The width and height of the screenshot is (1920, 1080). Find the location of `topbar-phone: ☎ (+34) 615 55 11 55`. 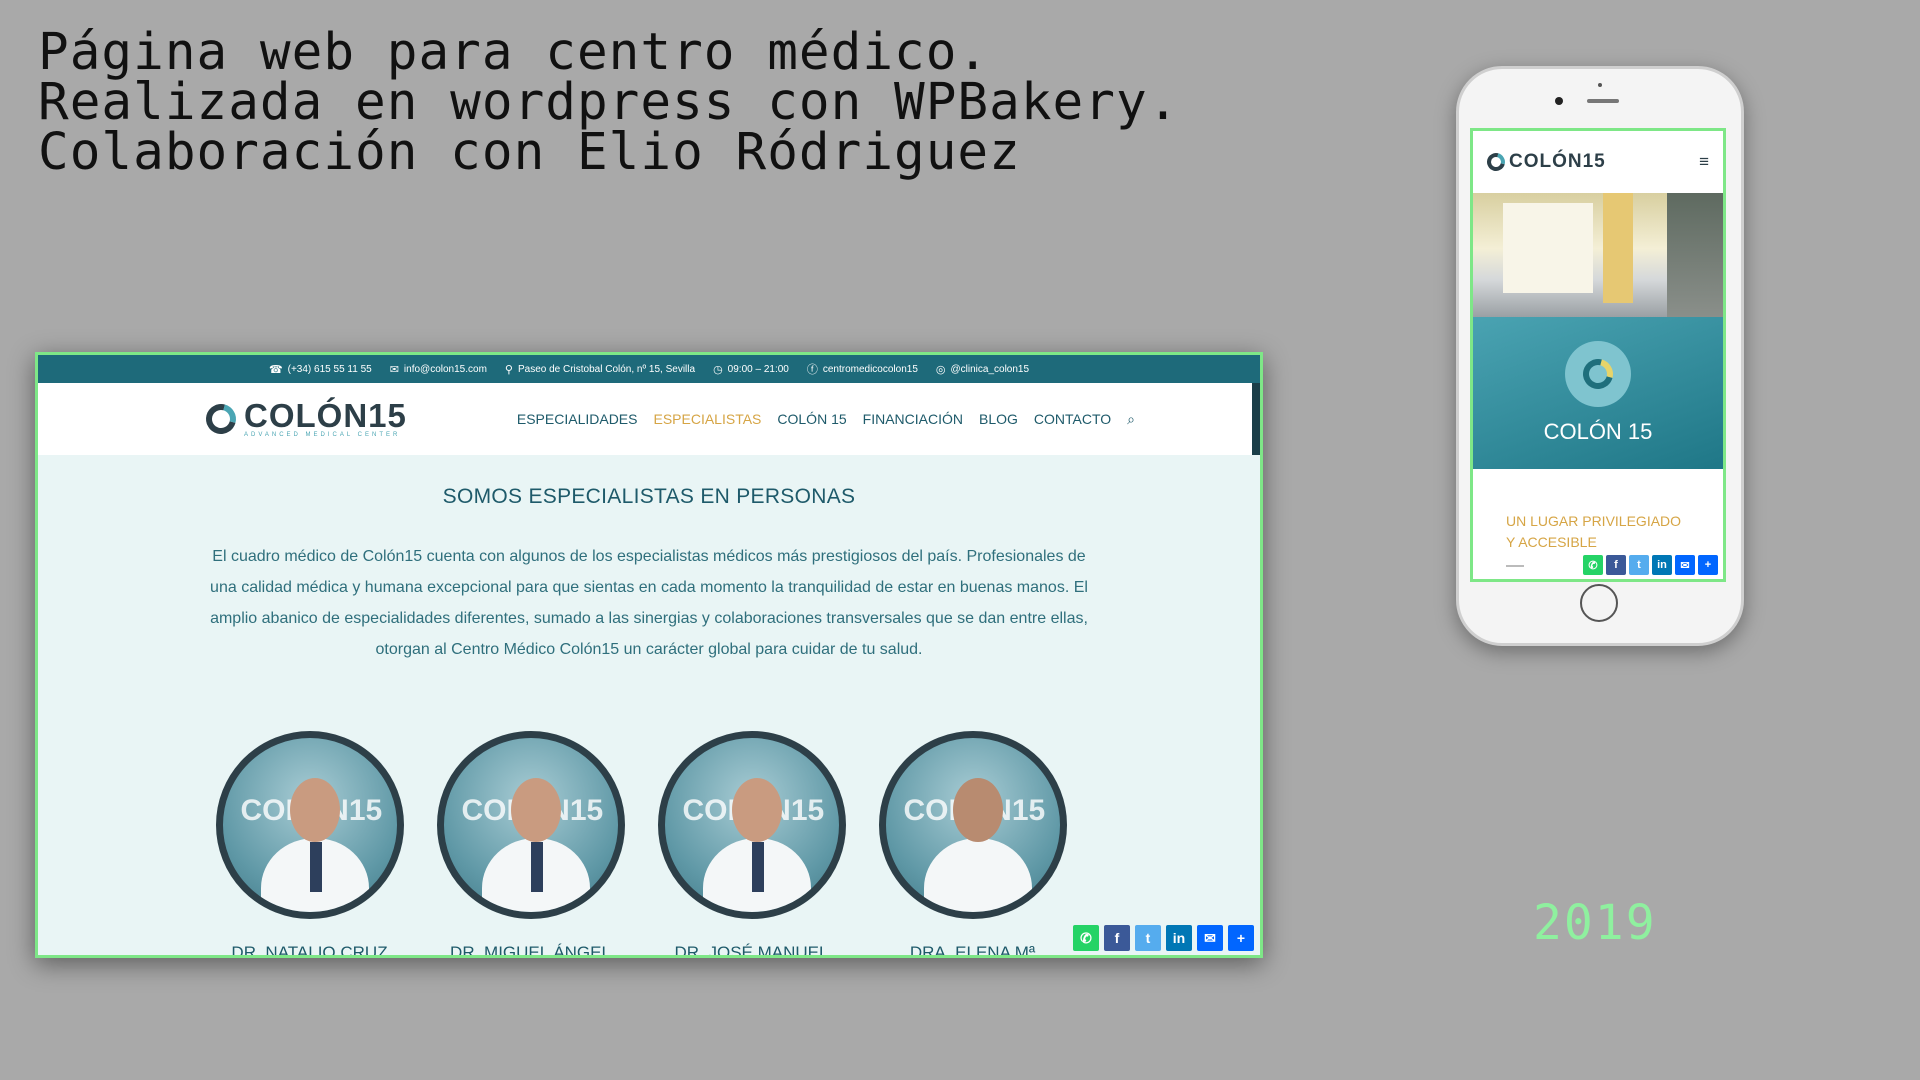

topbar-phone: ☎ (+34) 615 55 11 55 is located at coordinates (320, 369).